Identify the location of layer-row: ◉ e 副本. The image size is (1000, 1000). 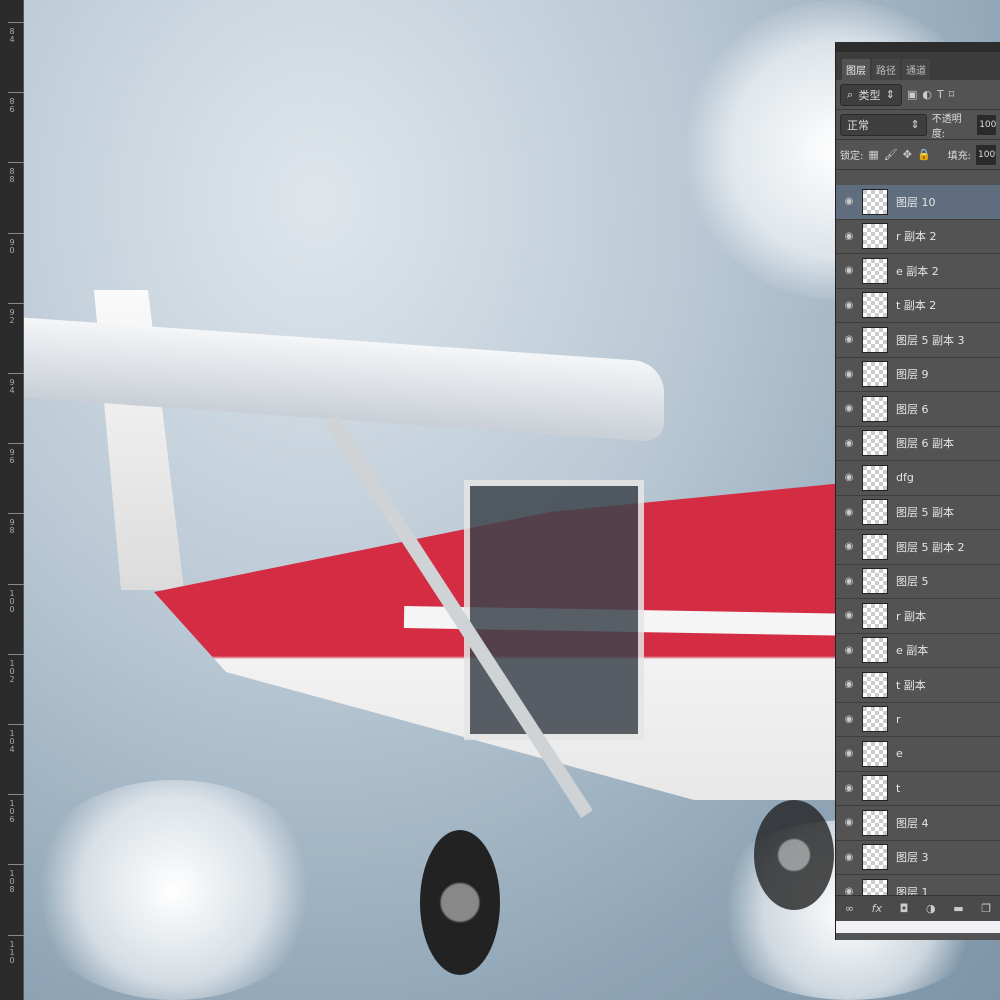
(918, 651).